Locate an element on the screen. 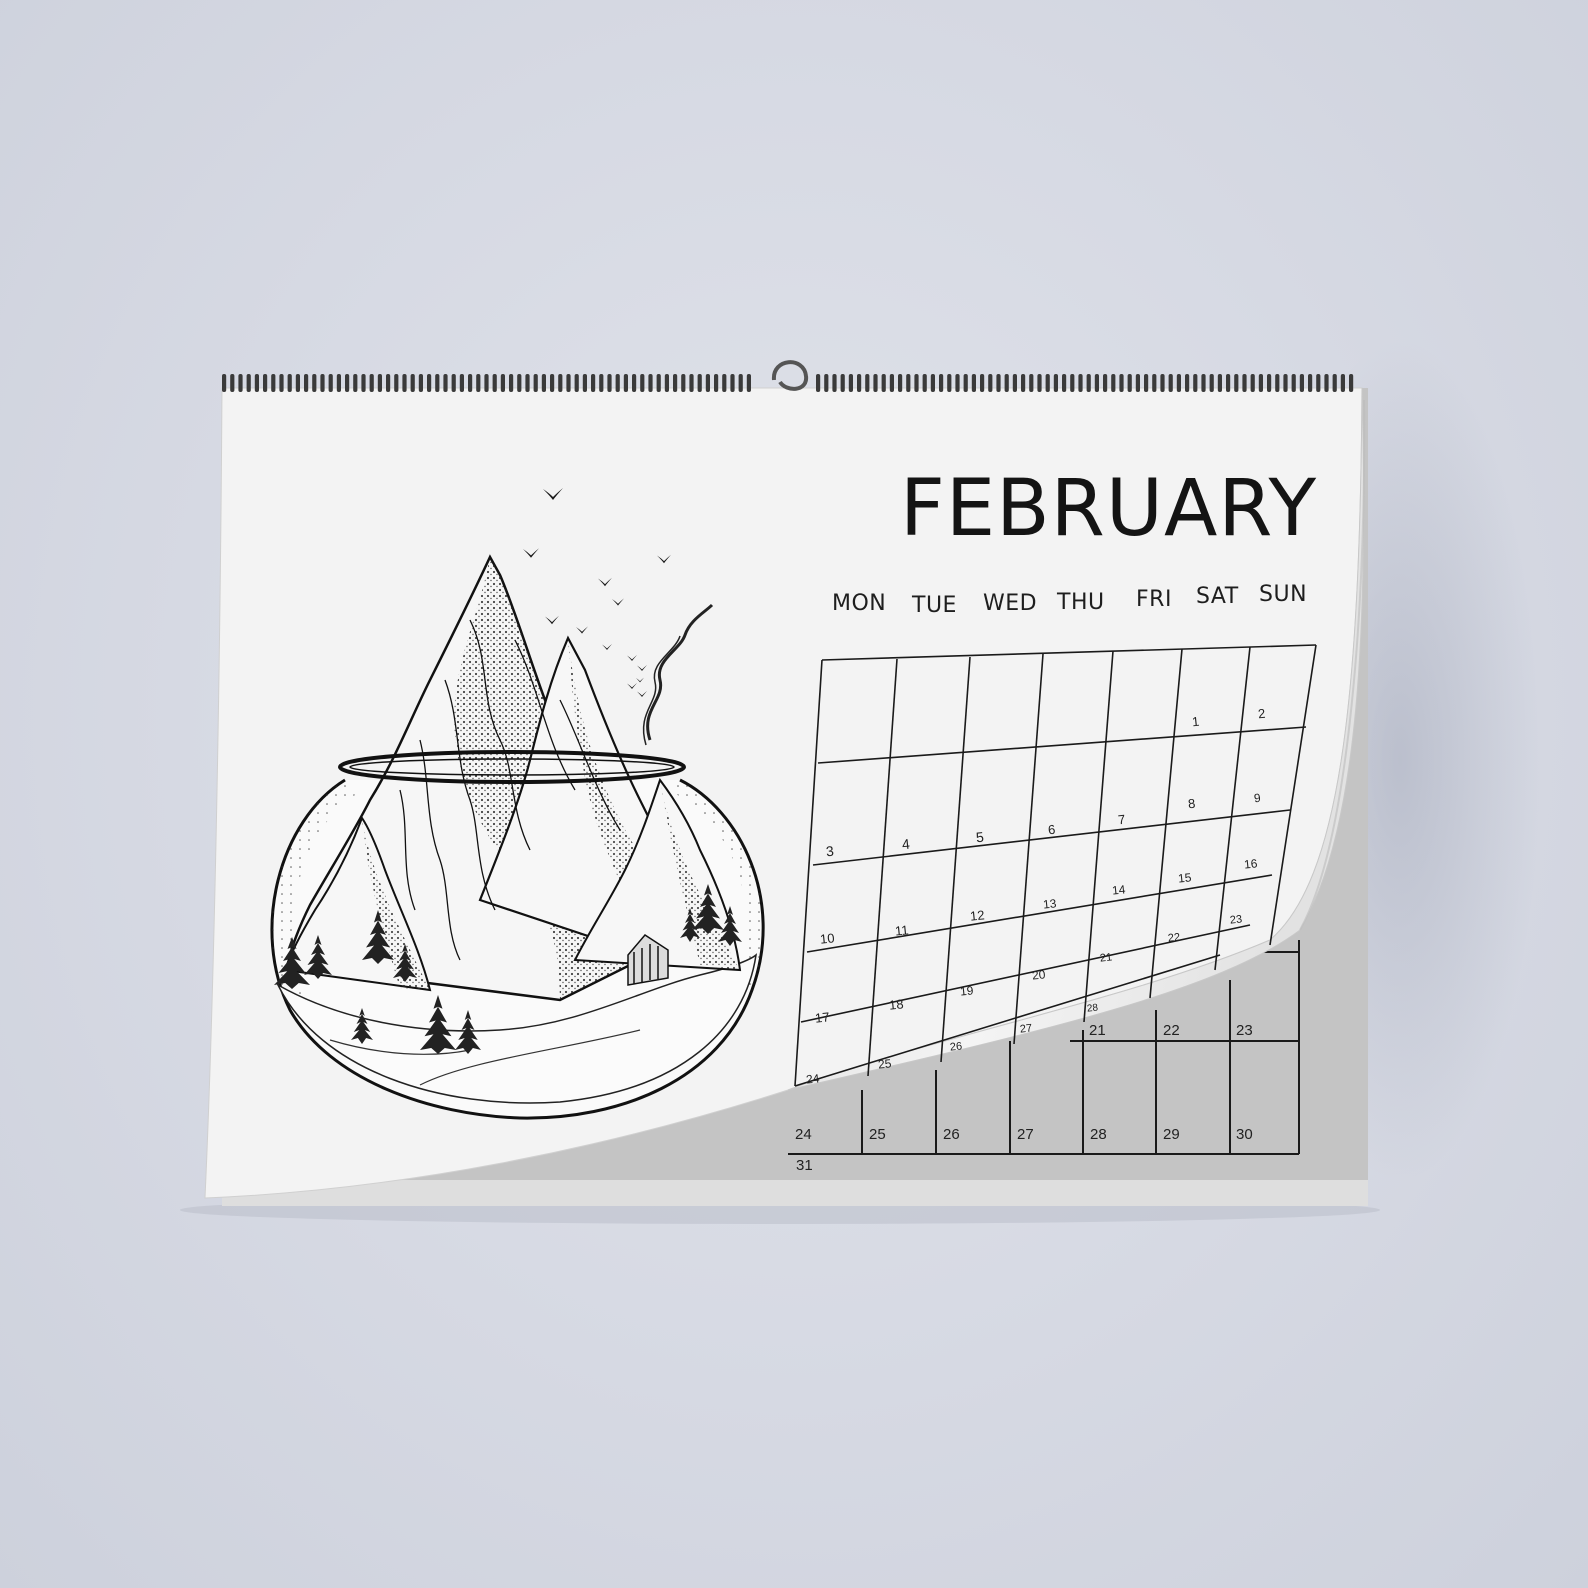 This screenshot has width=1588, height=1588. weekday-label: FRI is located at coordinates (1154, 599).